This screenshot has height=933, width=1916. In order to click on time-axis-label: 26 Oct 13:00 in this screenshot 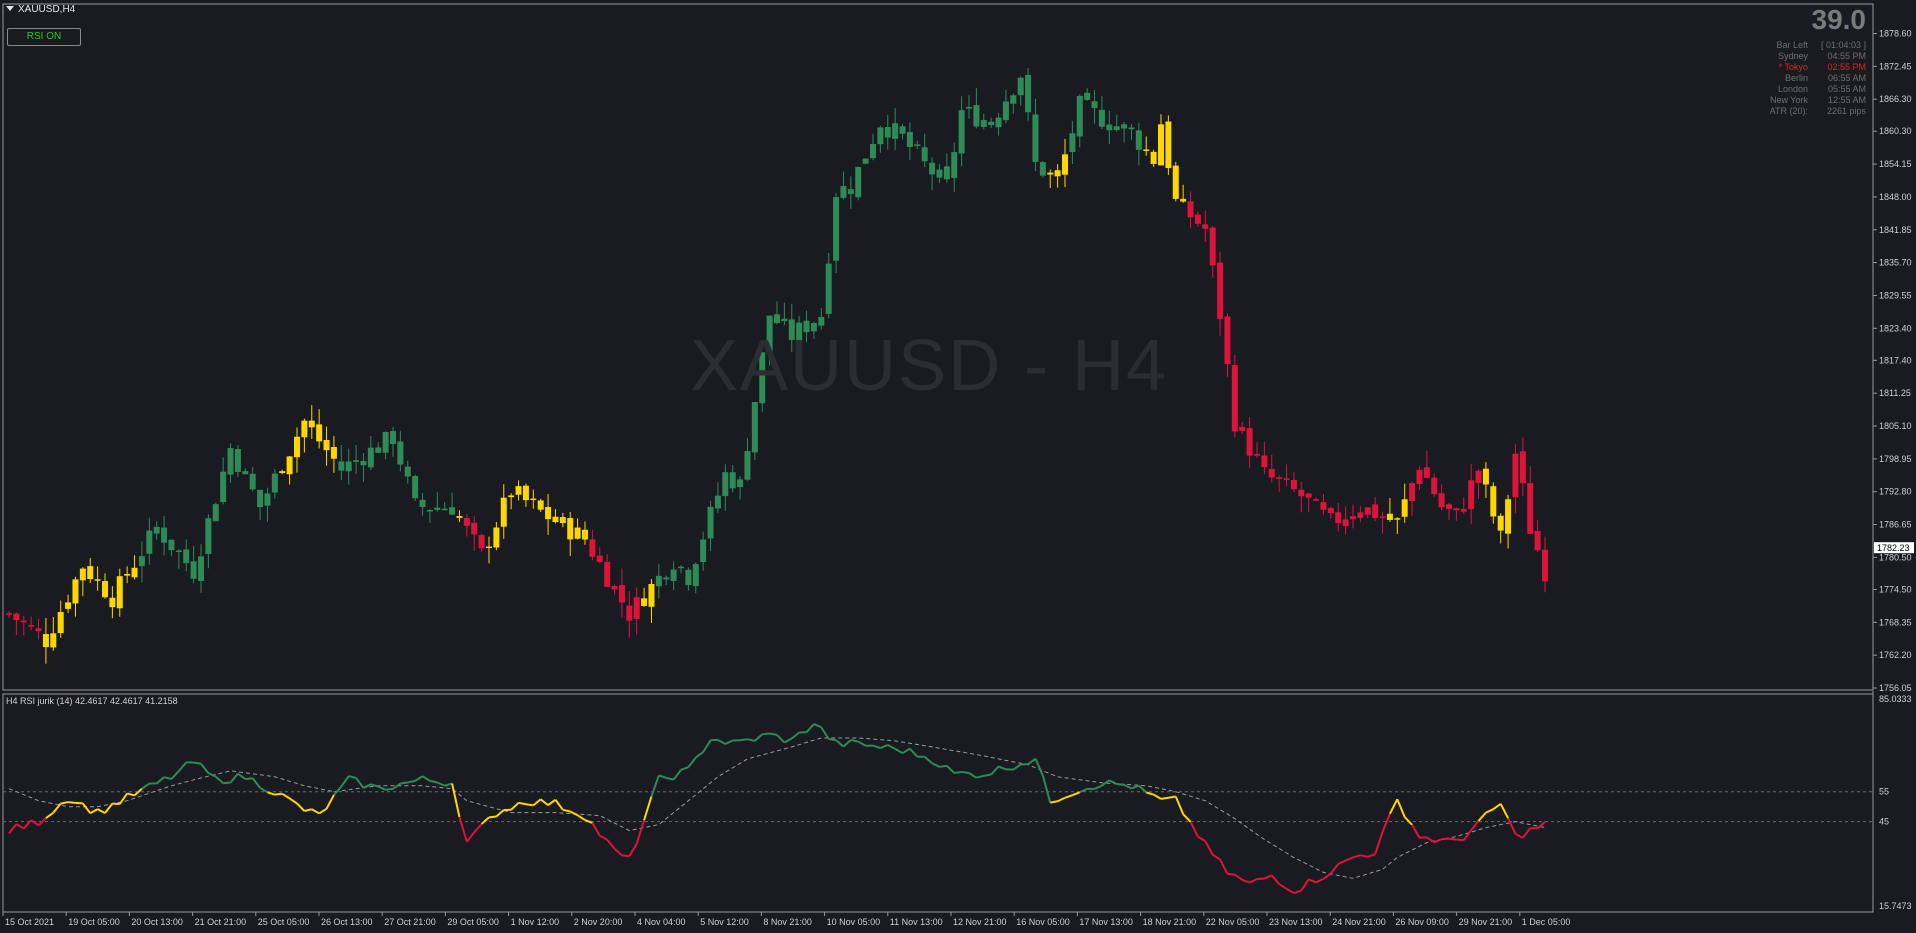, I will do `click(347, 922)`.